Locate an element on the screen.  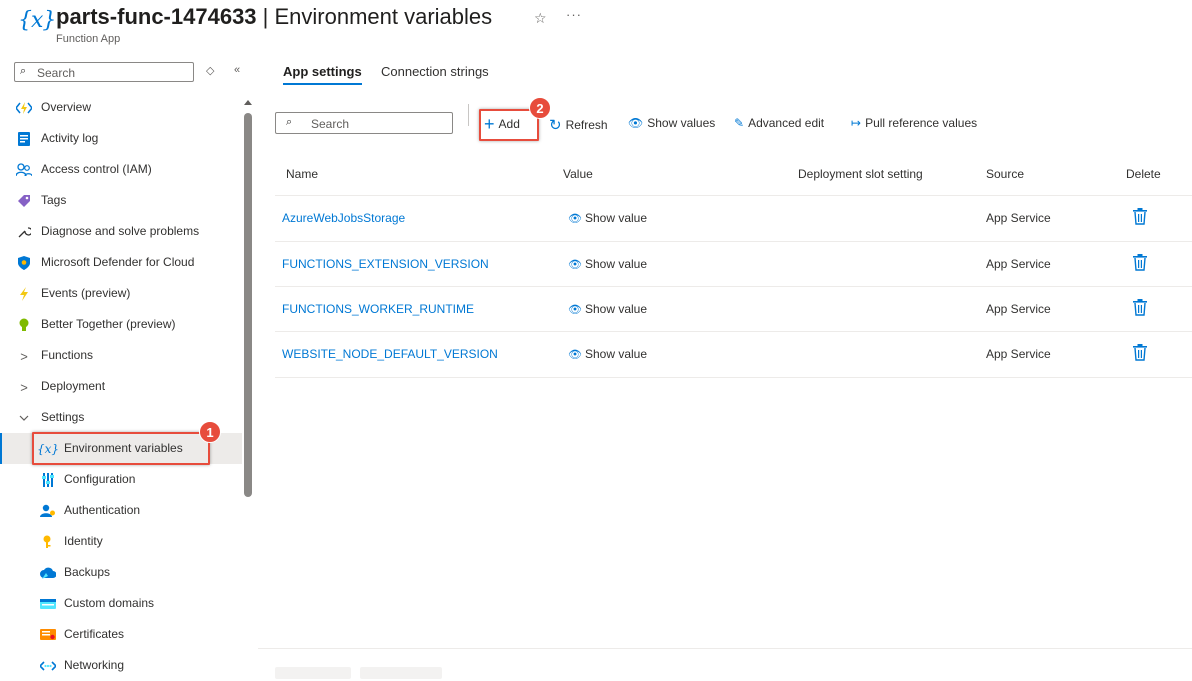
nav-item-defender: Microsoft Defender for Cloud is located at coordinates (121, 262).